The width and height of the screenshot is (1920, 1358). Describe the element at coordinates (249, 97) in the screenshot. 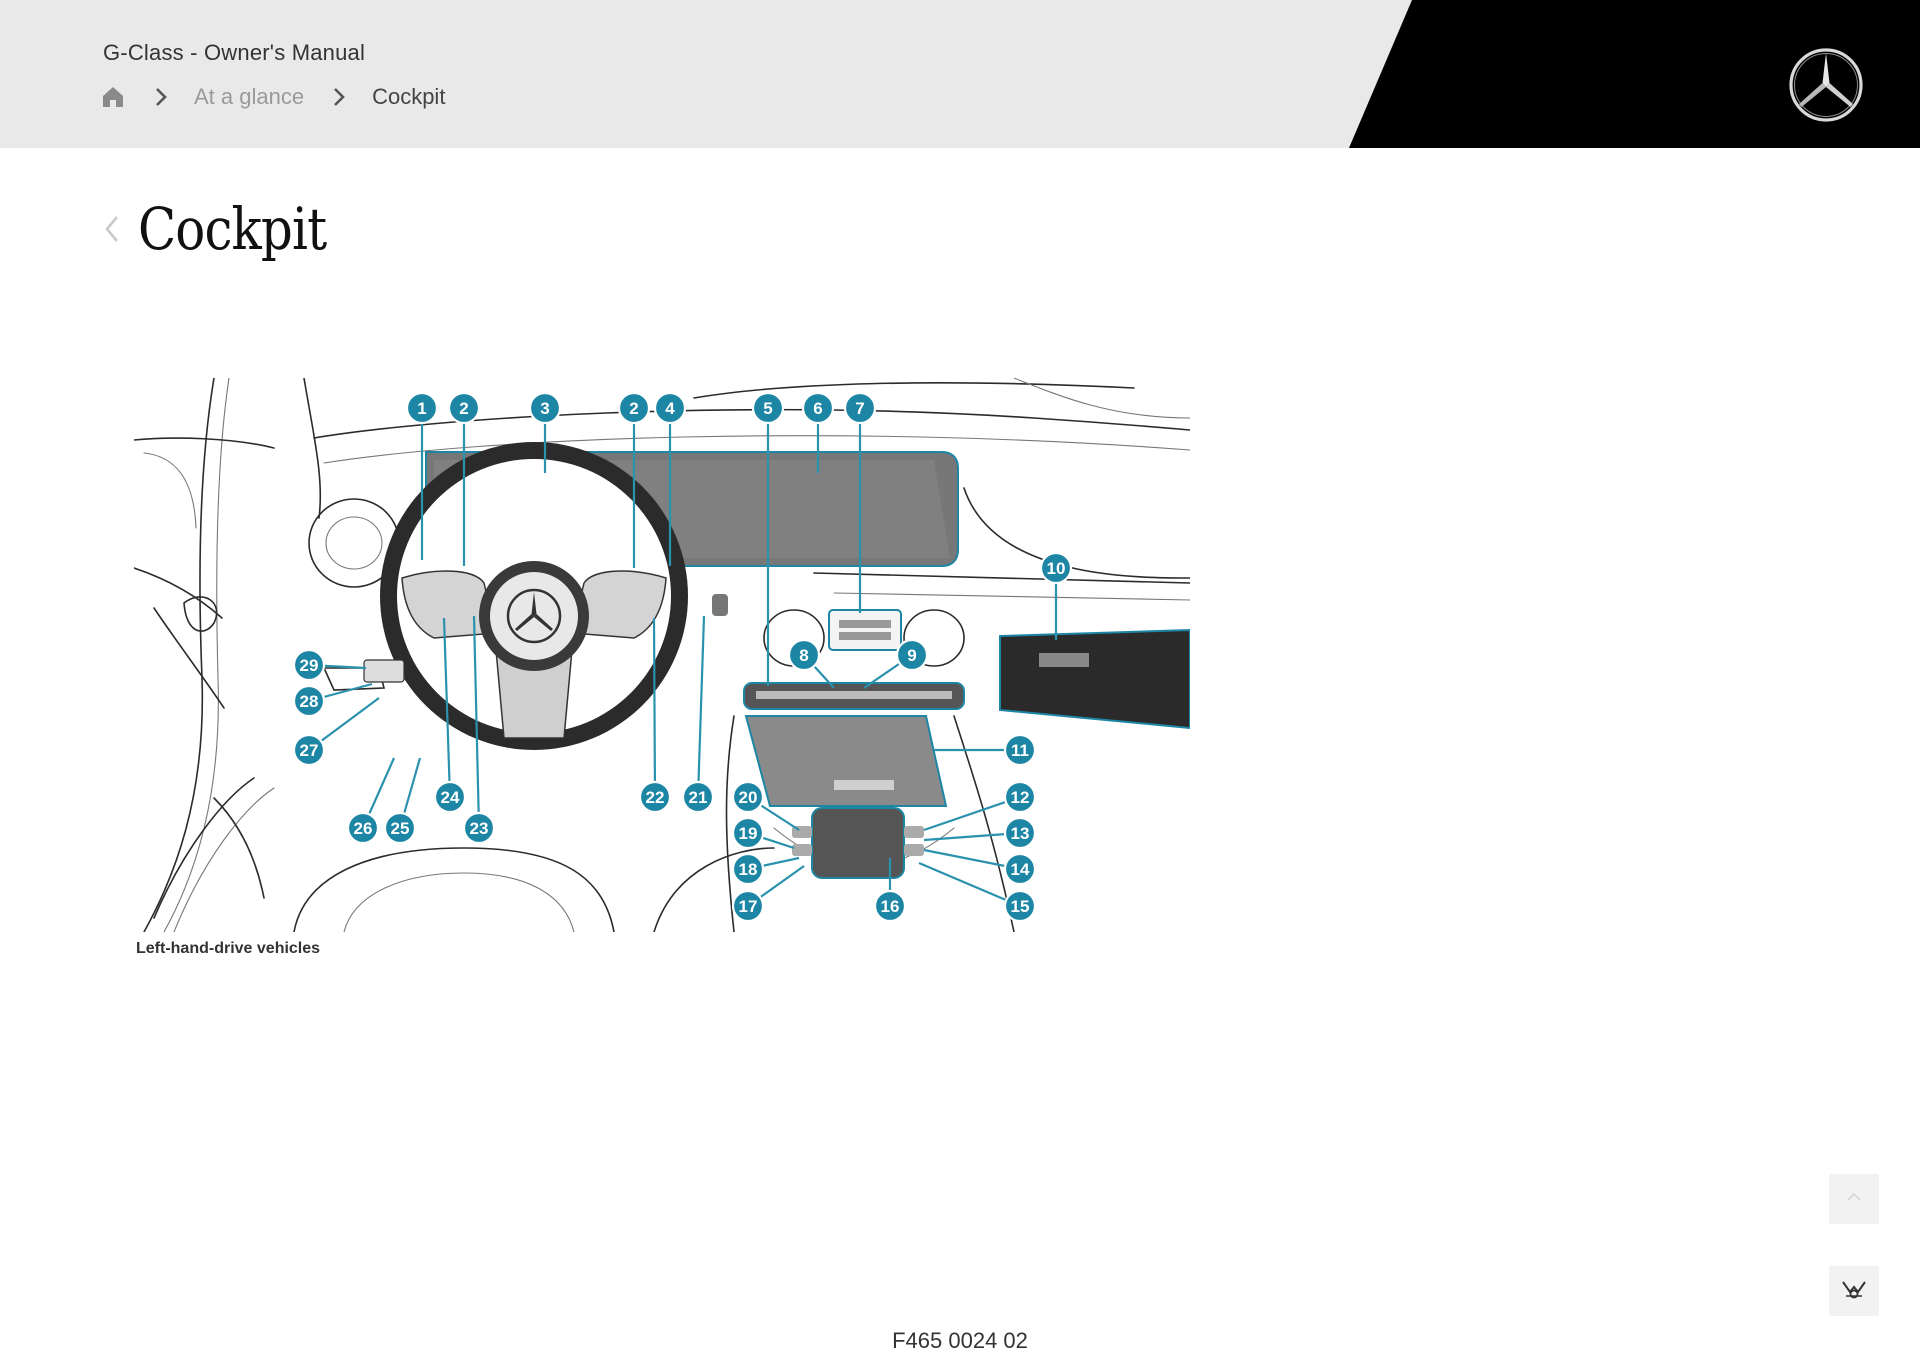

I see `breadcrumb-link-at-a-glance: At a glance` at that location.